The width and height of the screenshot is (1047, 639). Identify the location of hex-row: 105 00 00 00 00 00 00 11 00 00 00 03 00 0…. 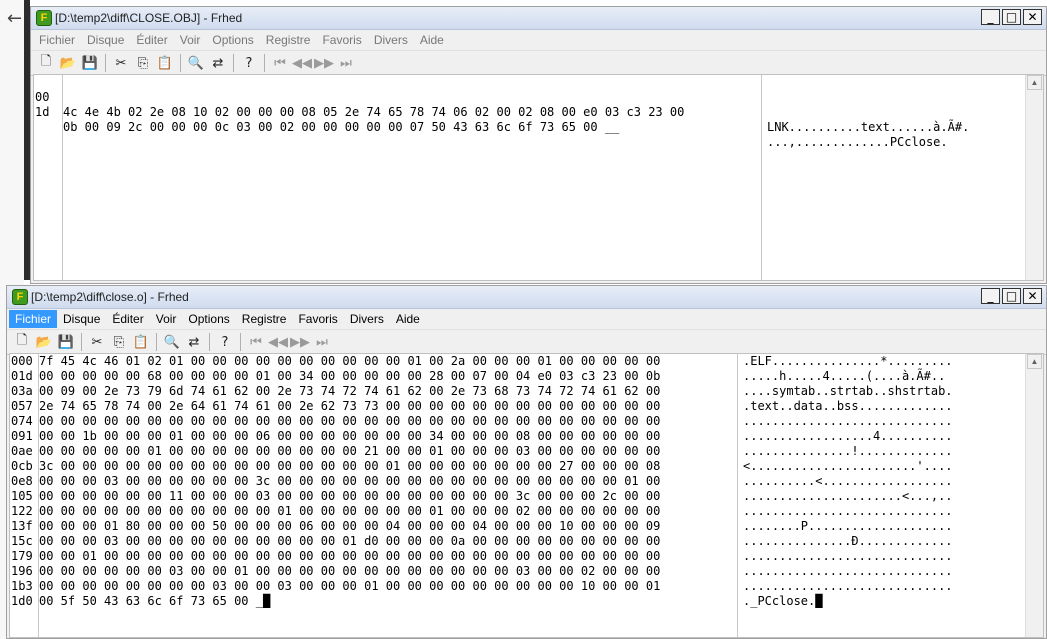
(517, 496).